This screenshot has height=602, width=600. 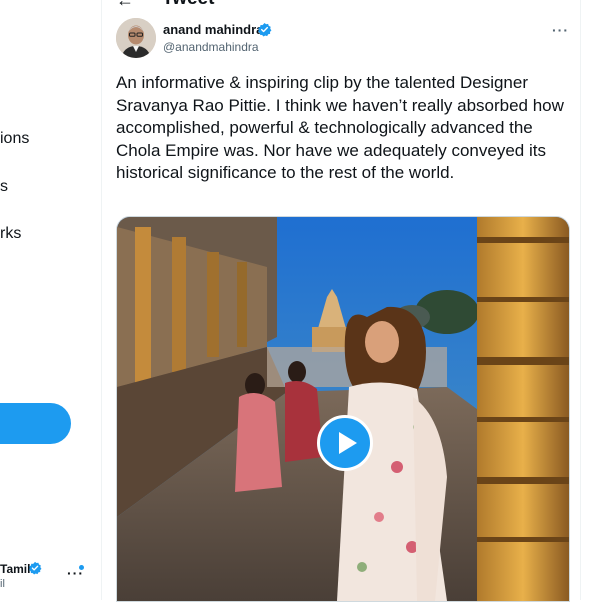 I want to click on sidebar-item-bookmarks: s, so click(x=4, y=187).